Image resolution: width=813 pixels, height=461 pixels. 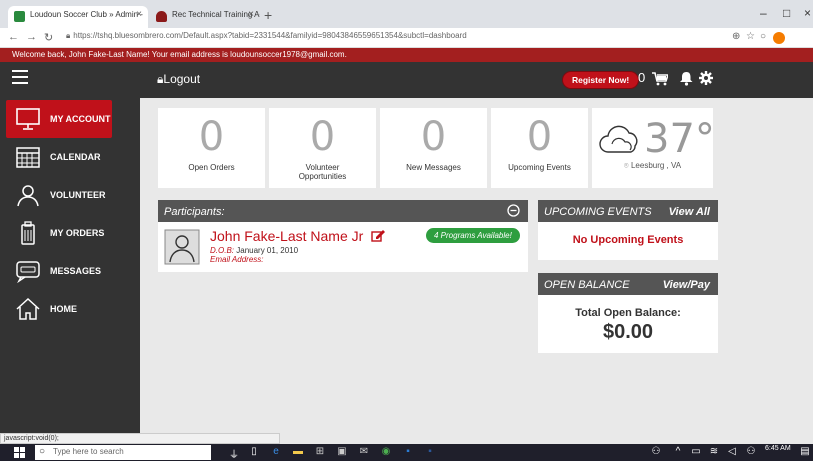 I want to click on sidebar-item-messages: MESSAGES, so click(x=59, y=271).